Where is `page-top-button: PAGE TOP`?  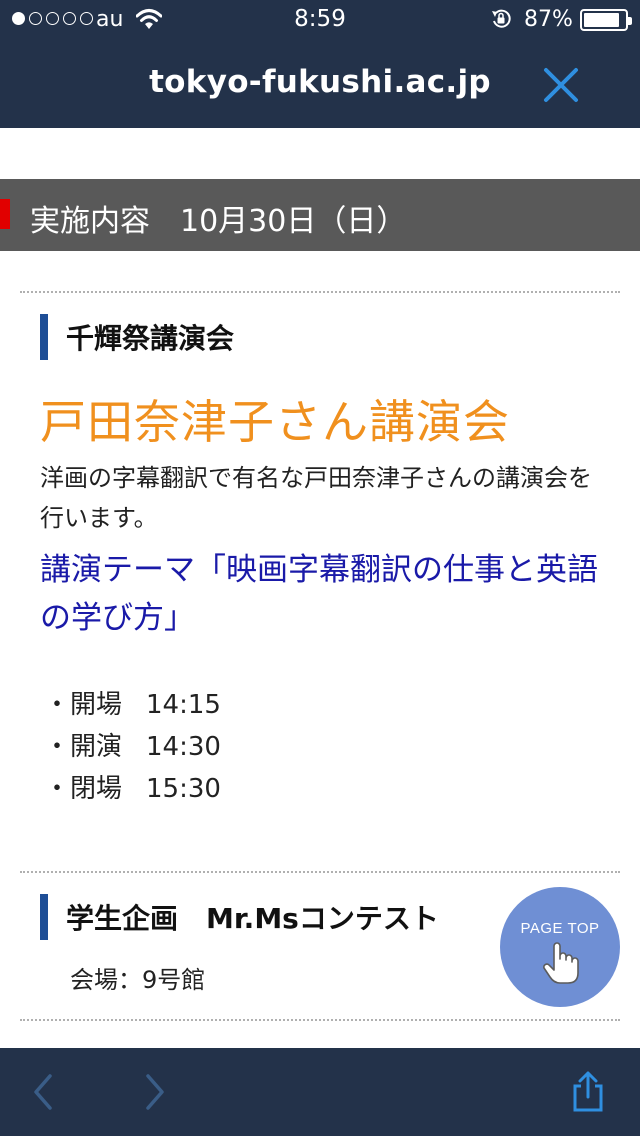
page-top-button: PAGE TOP is located at coordinates (560, 947).